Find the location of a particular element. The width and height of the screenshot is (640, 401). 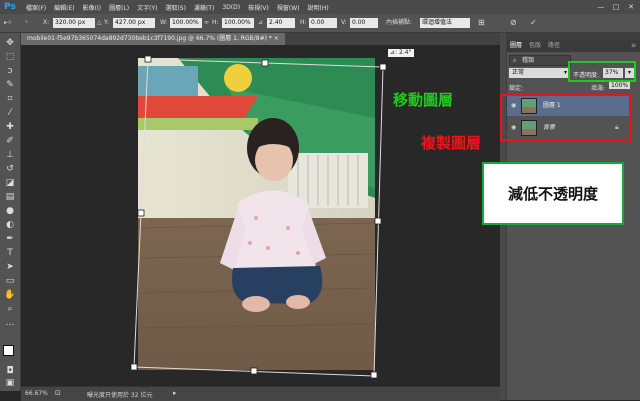

menu-select: 選取(S) is located at coordinates (175, 7).